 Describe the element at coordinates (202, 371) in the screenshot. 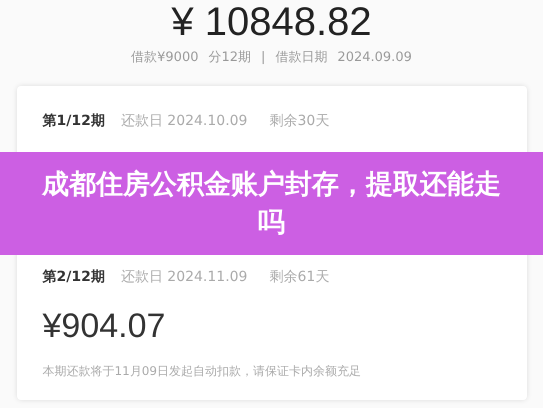

I see `auto-debit-note: 本期还款将于11月09日发起自动扣款，请保证卡内余额充足` at that location.